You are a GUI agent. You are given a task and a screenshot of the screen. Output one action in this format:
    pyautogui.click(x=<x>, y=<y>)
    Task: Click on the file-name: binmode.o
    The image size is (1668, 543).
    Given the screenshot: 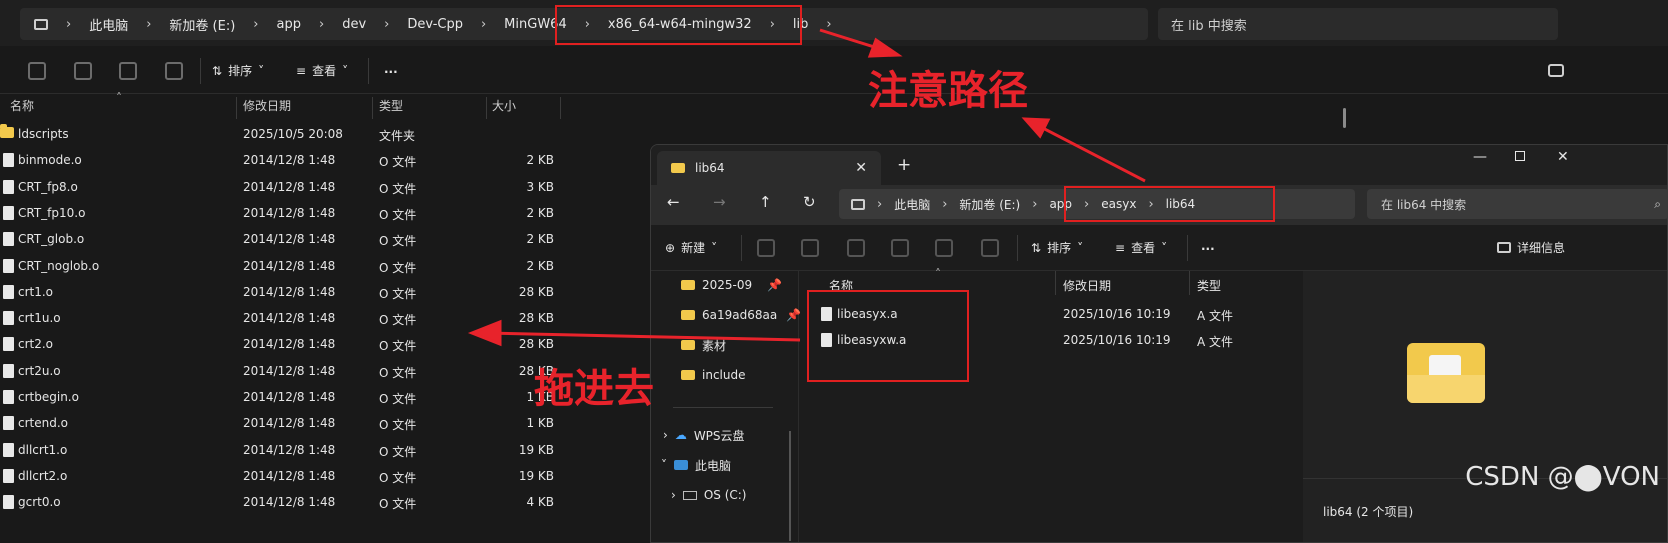 What is the action you would take?
    pyautogui.click(x=50, y=160)
    